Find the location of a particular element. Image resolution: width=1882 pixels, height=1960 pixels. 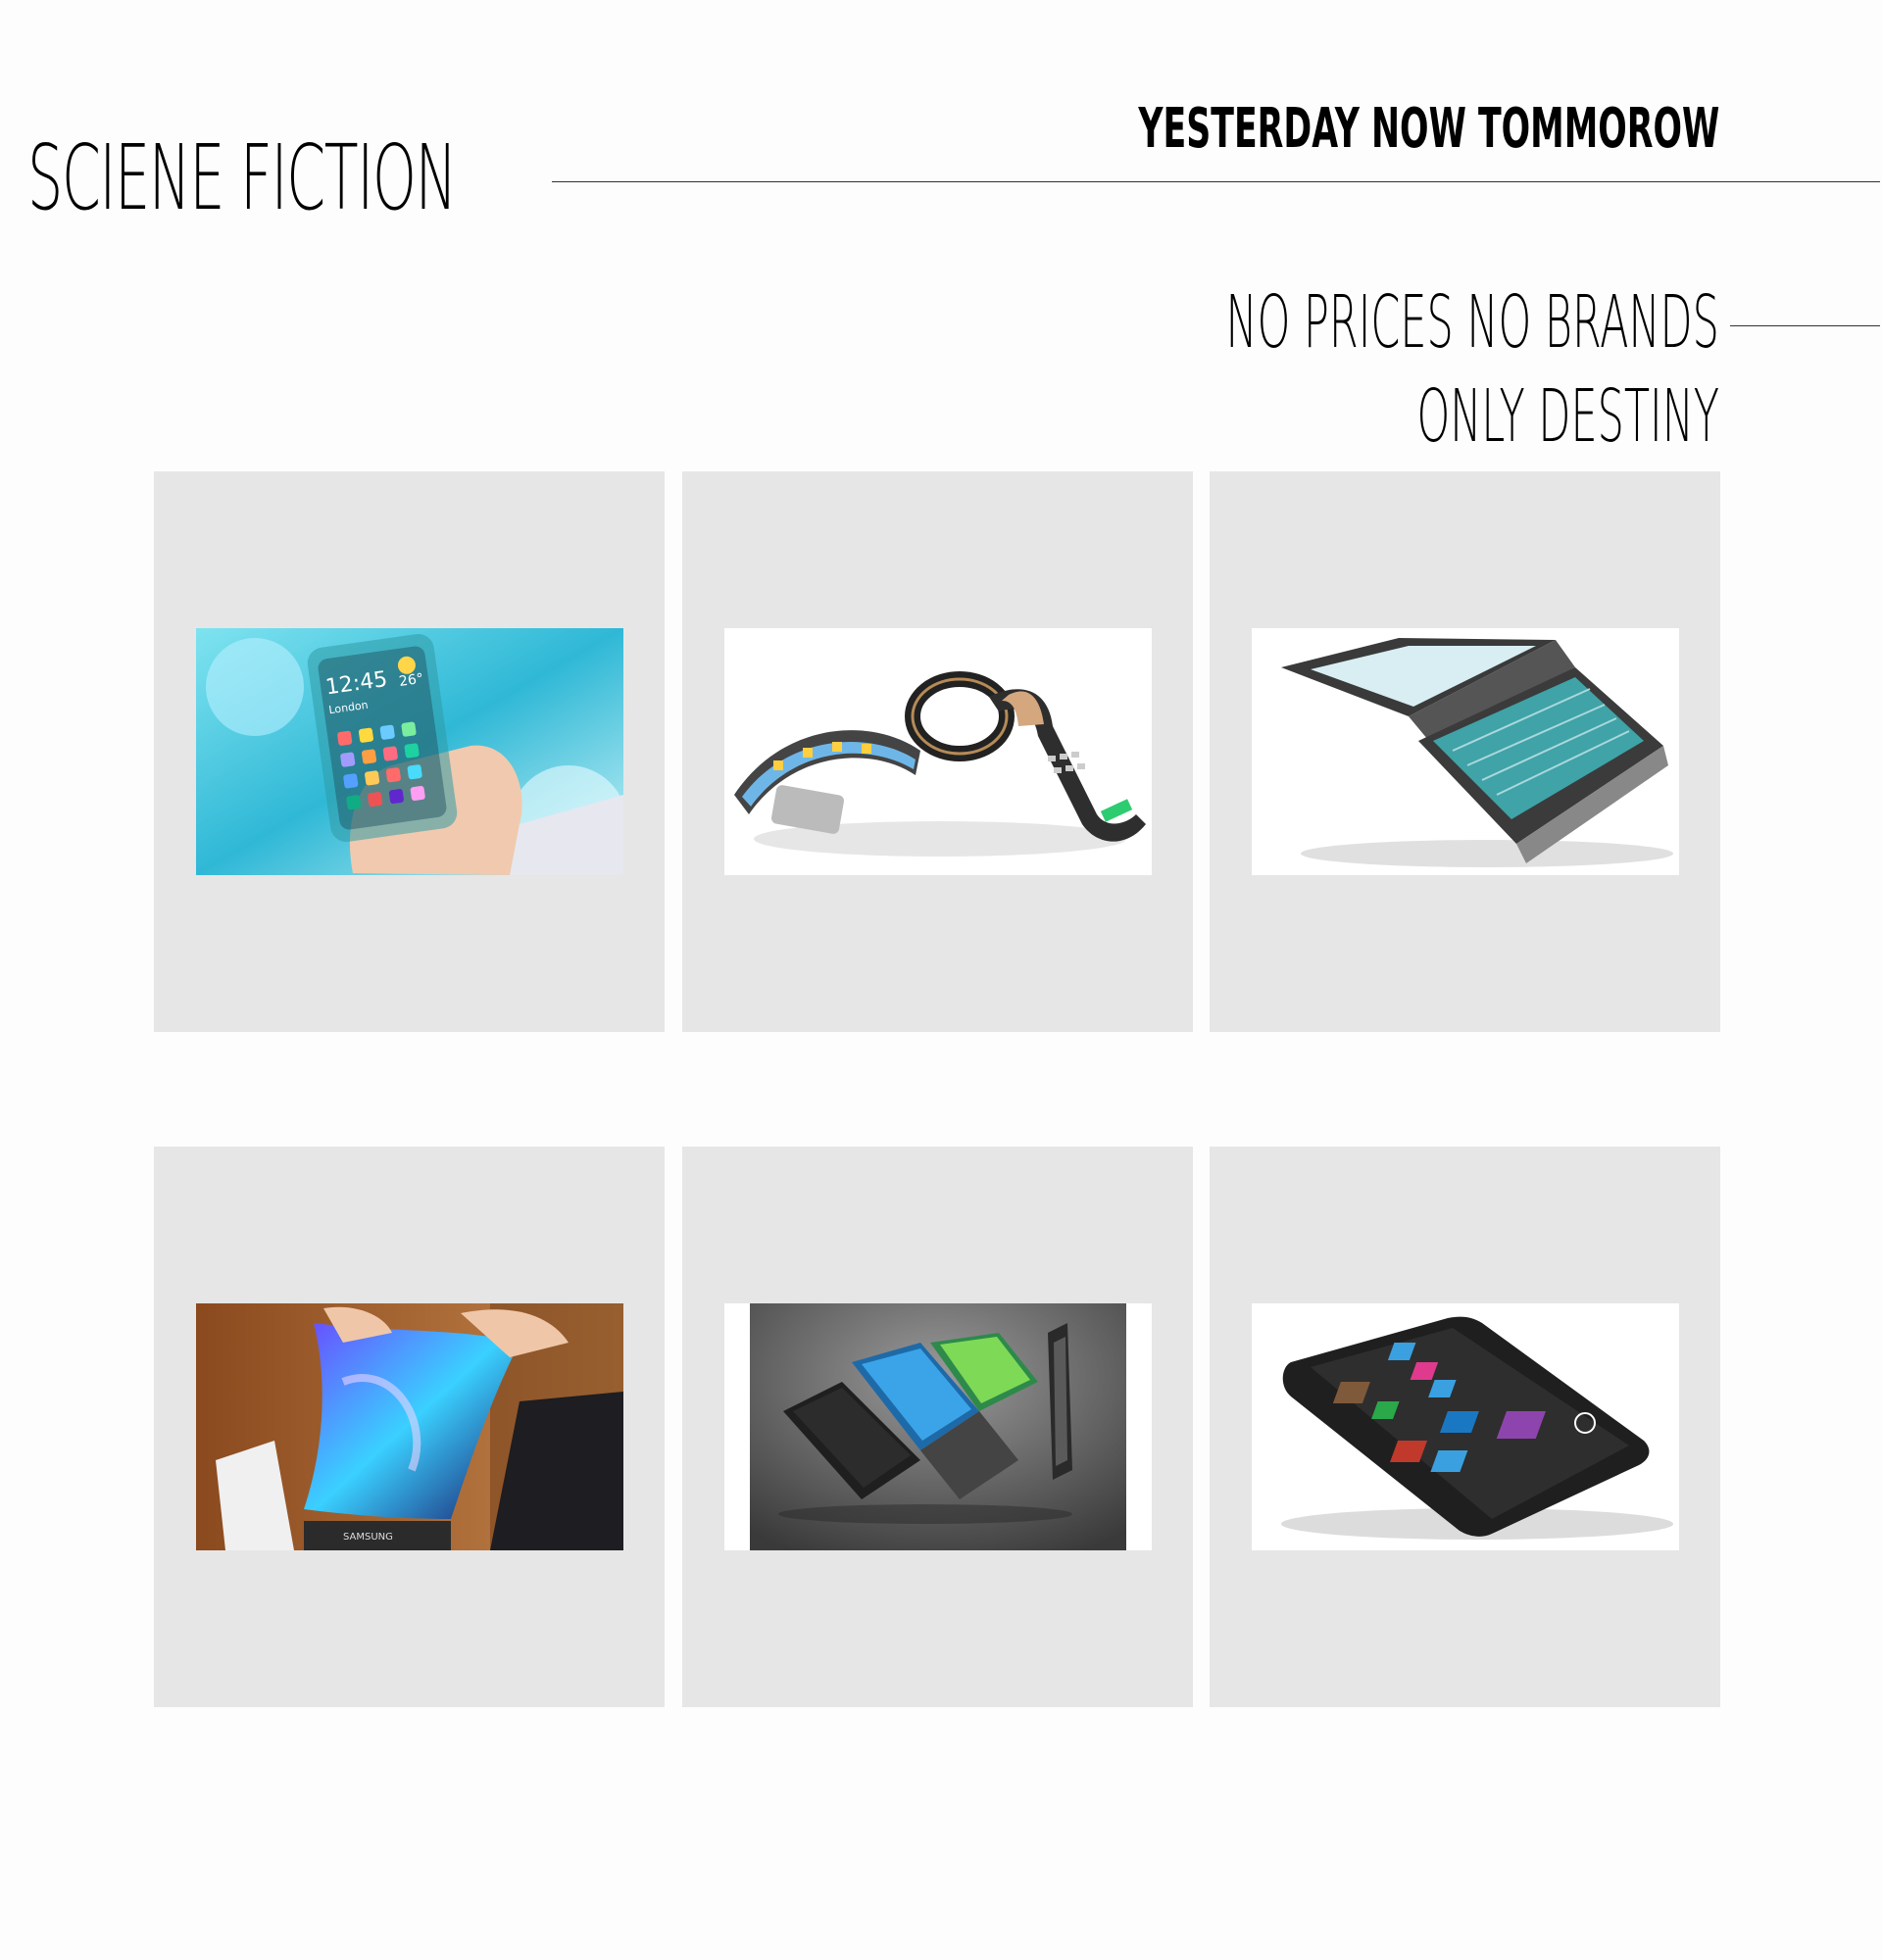

gallery-card-1: 12:45 London 26° is located at coordinates (410, 751).